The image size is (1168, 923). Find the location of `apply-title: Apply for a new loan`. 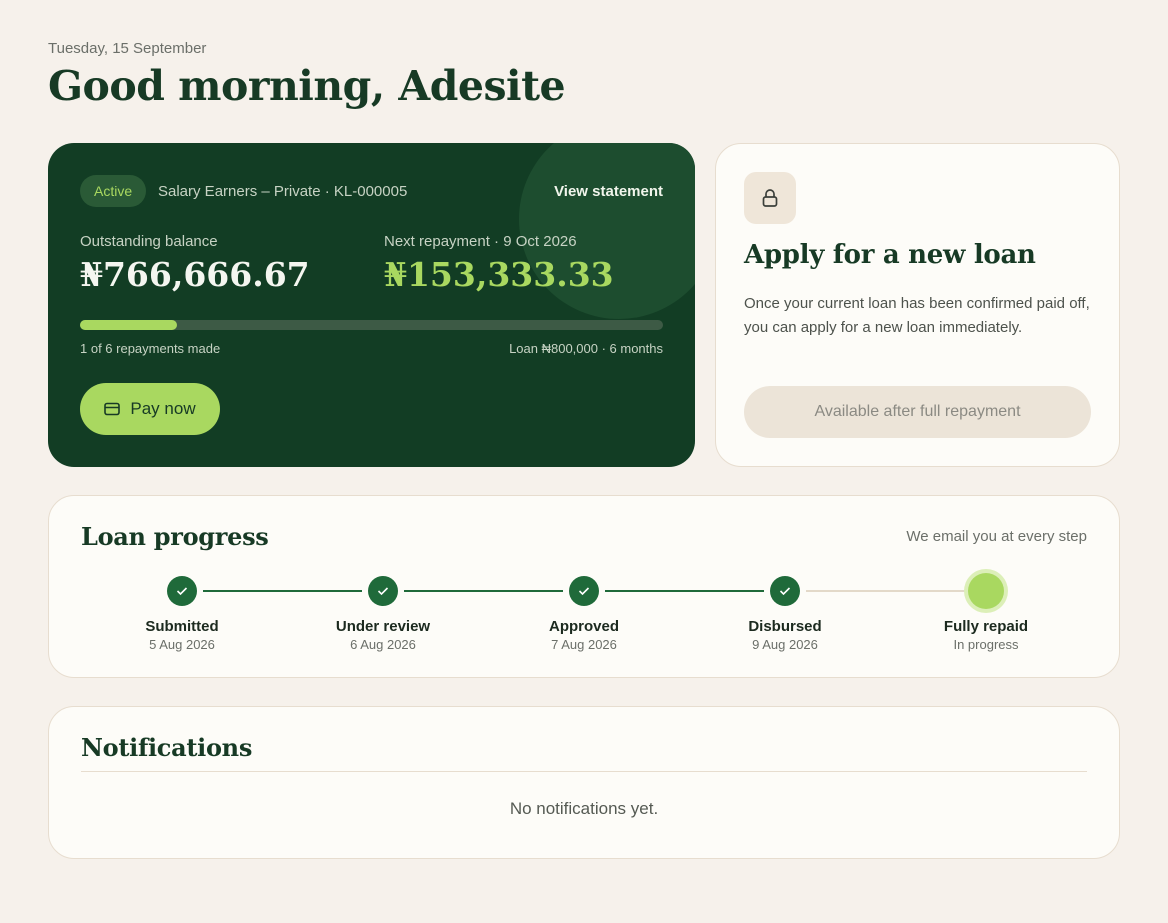

apply-title: Apply for a new loan is located at coordinates (890, 255).